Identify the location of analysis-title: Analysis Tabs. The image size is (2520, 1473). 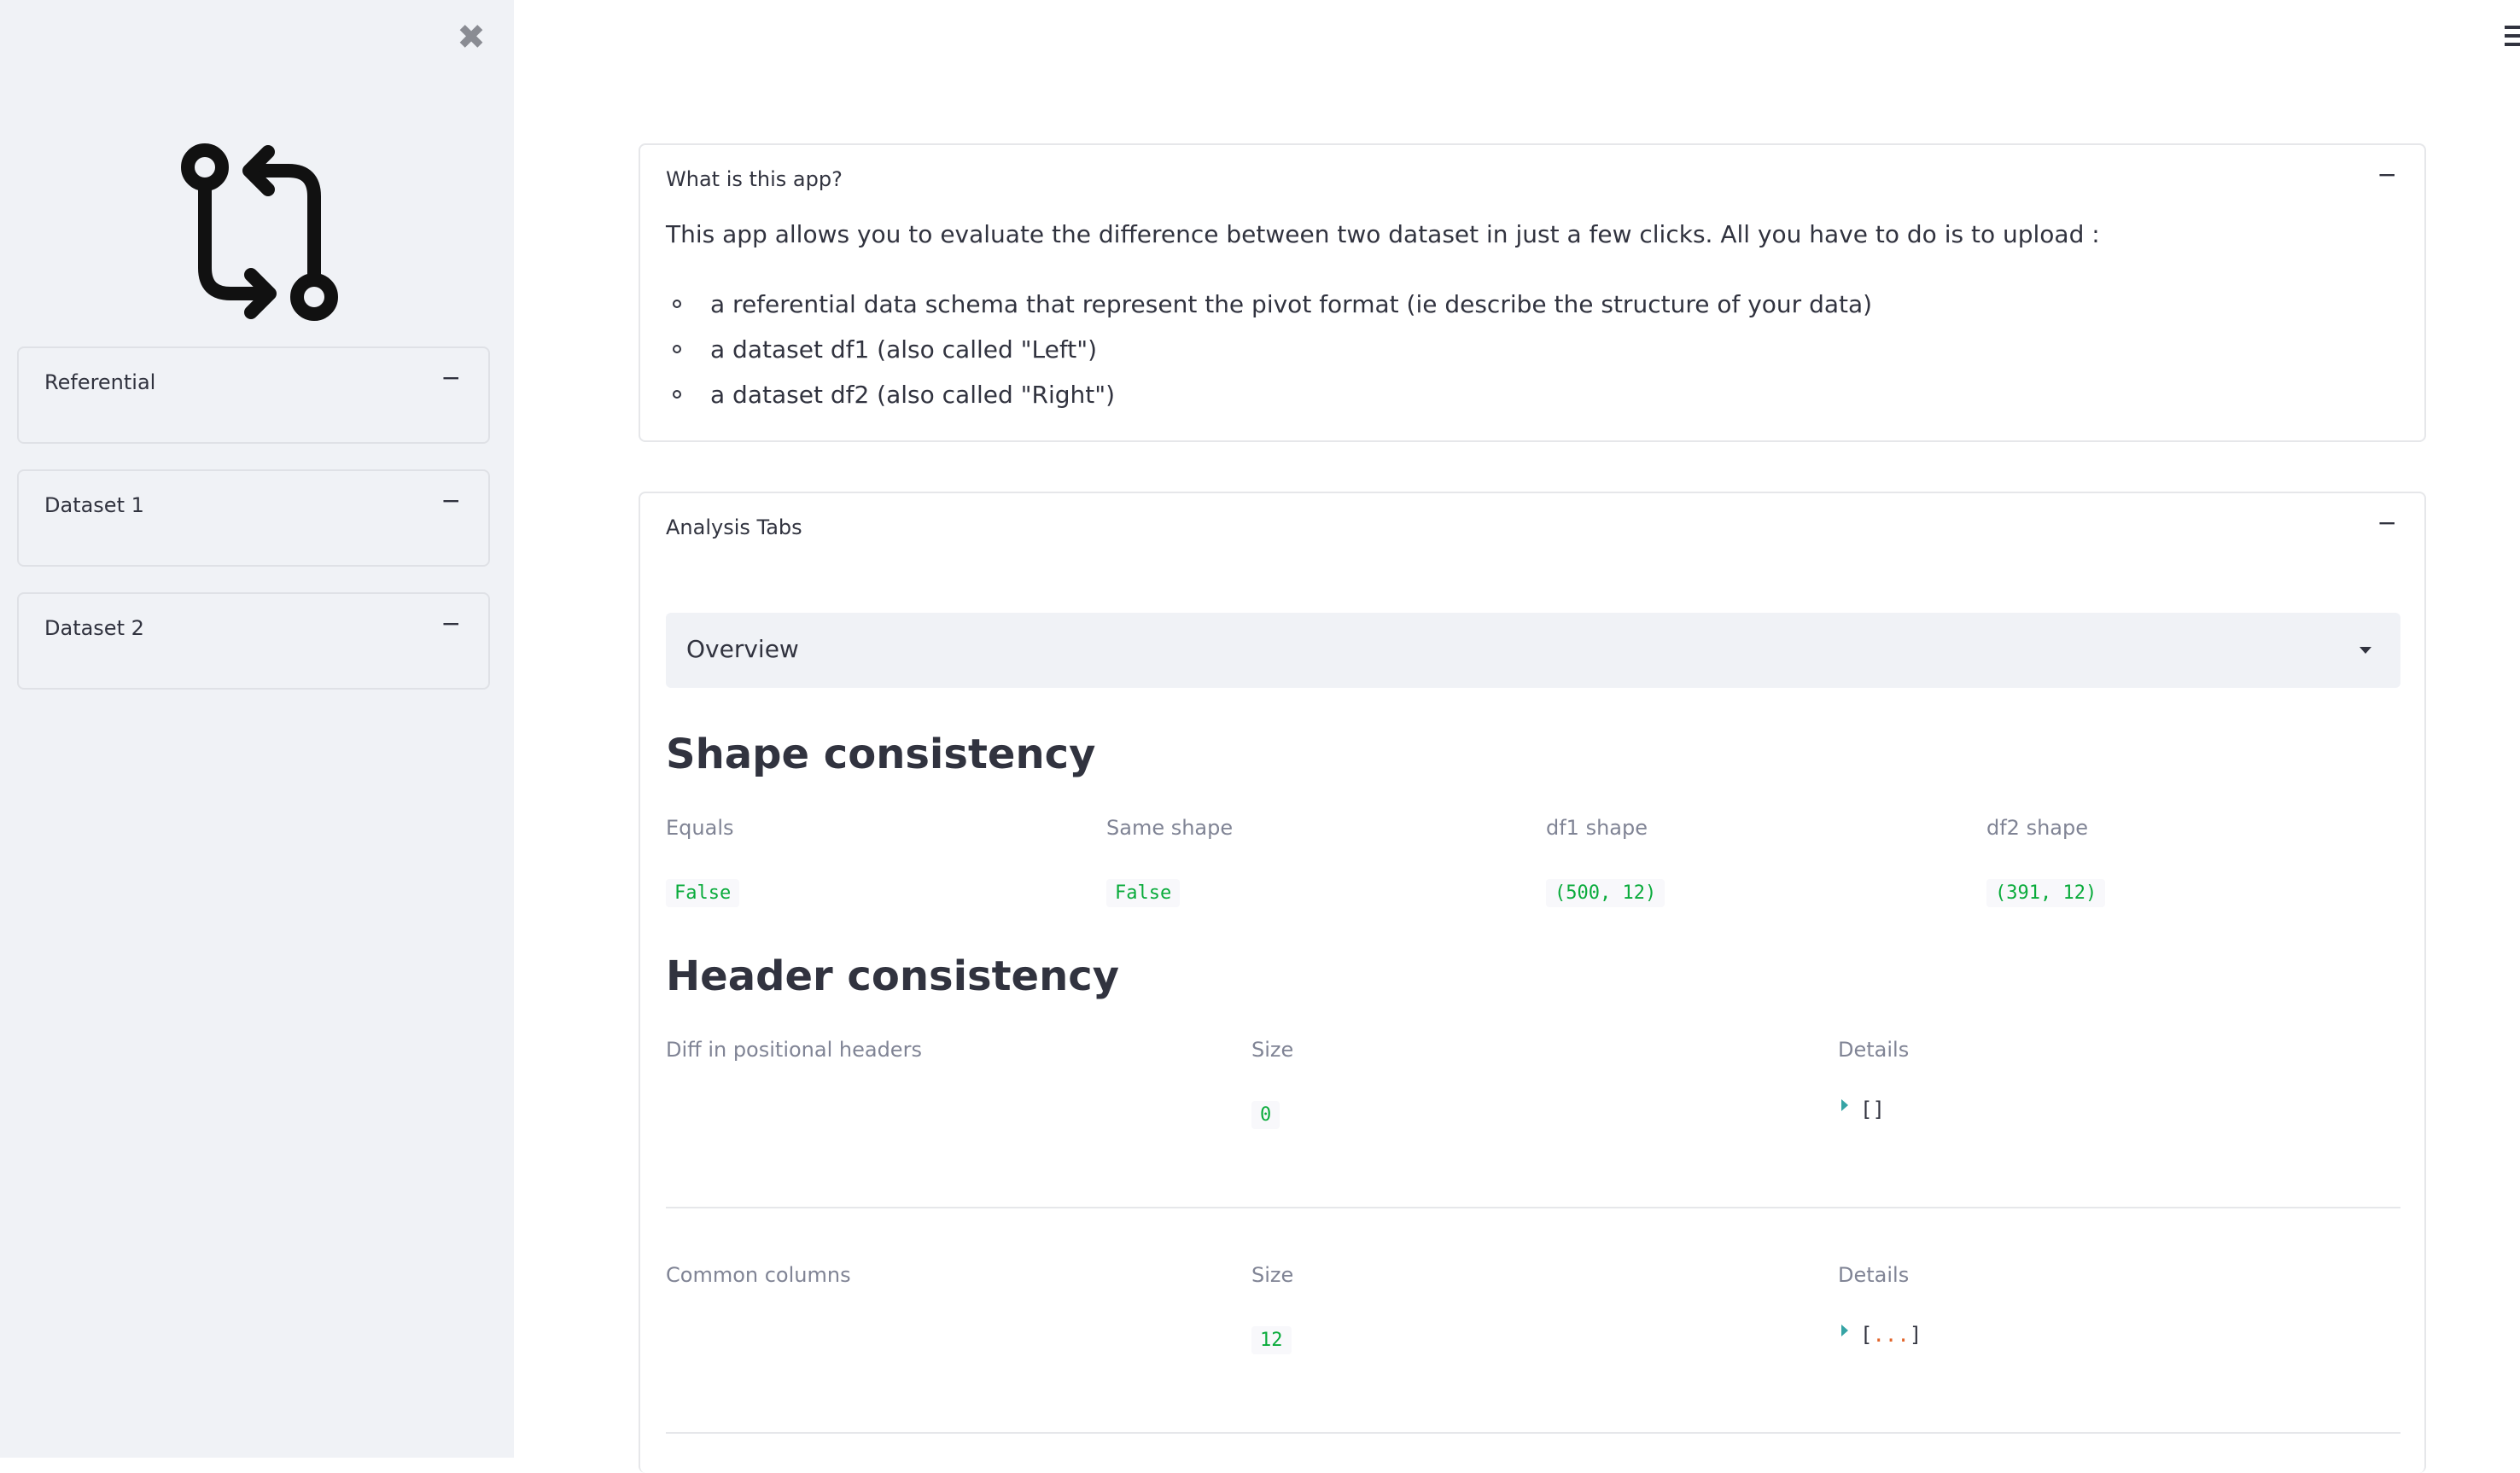
(734, 527).